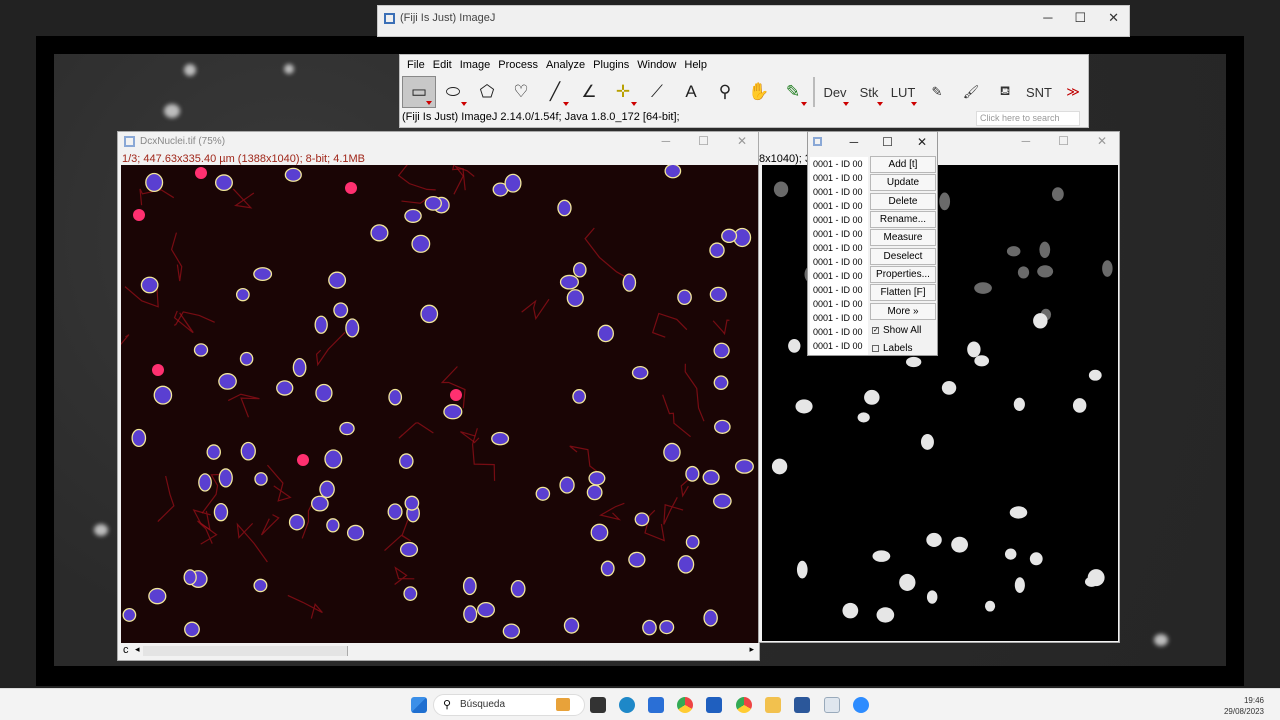 The height and width of the screenshot is (720, 1280). I want to click on file-explorer-icon, so click(773, 705).